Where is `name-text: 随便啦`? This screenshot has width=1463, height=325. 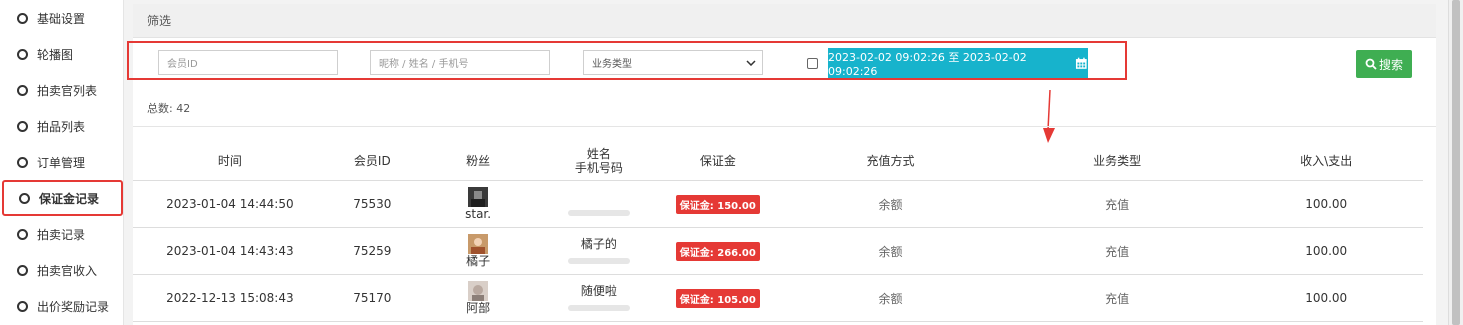
name-text: 随便啦 is located at coordinates (598, 291).